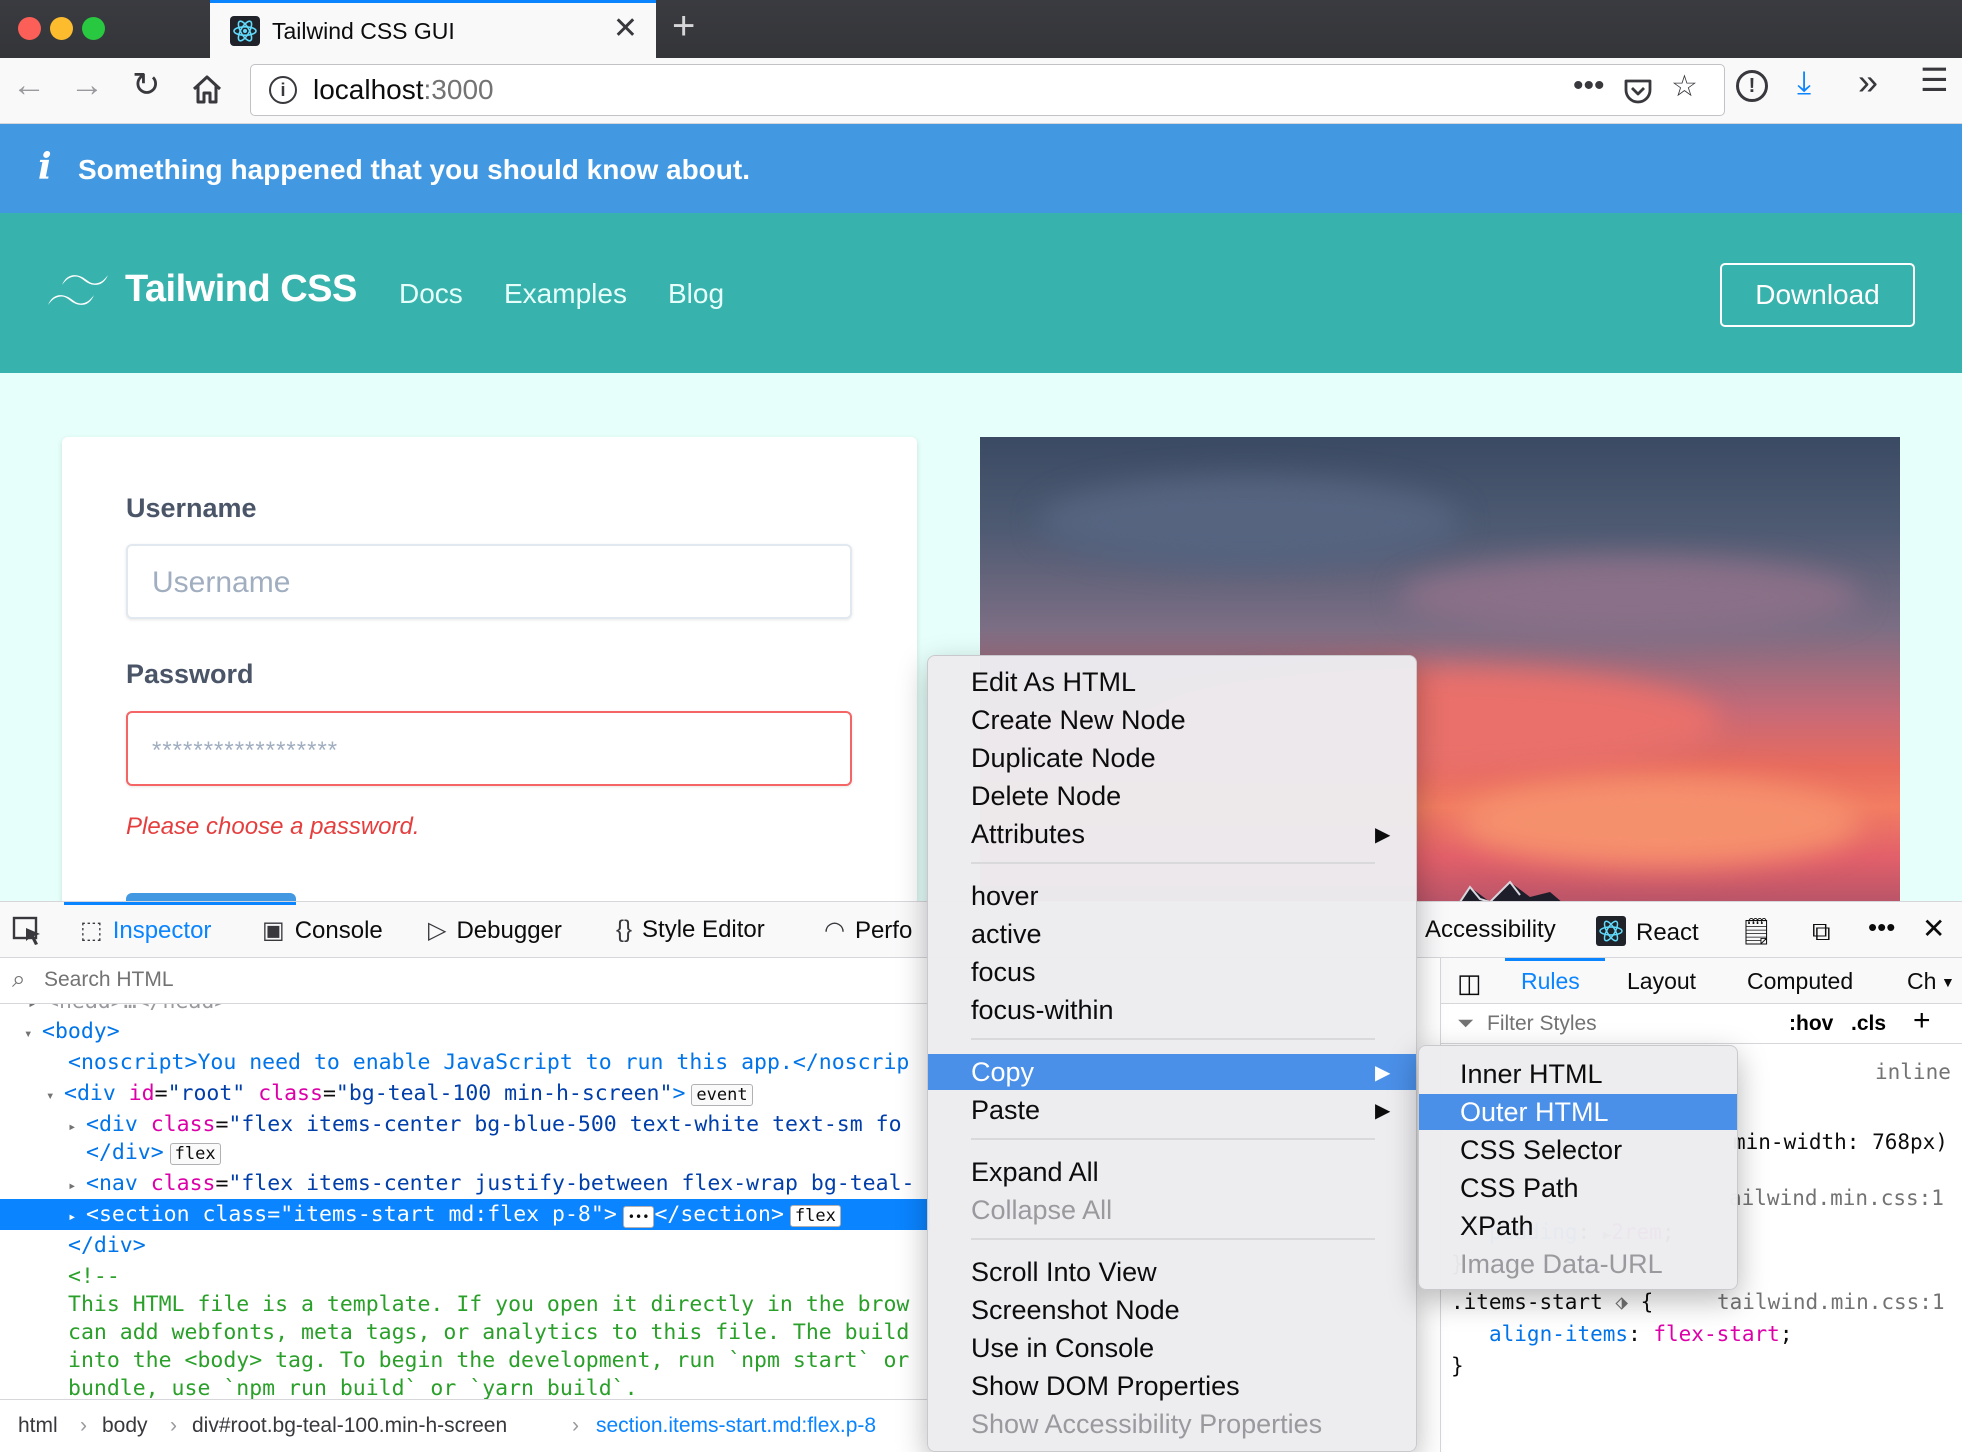 The height and width of the screenshot is (1452, 1962). What do you see at coordinates (1542, 1024) in the screenshot?
I see `filter-styles-input: Filter Styles` at bounding box center [1542, 1024].